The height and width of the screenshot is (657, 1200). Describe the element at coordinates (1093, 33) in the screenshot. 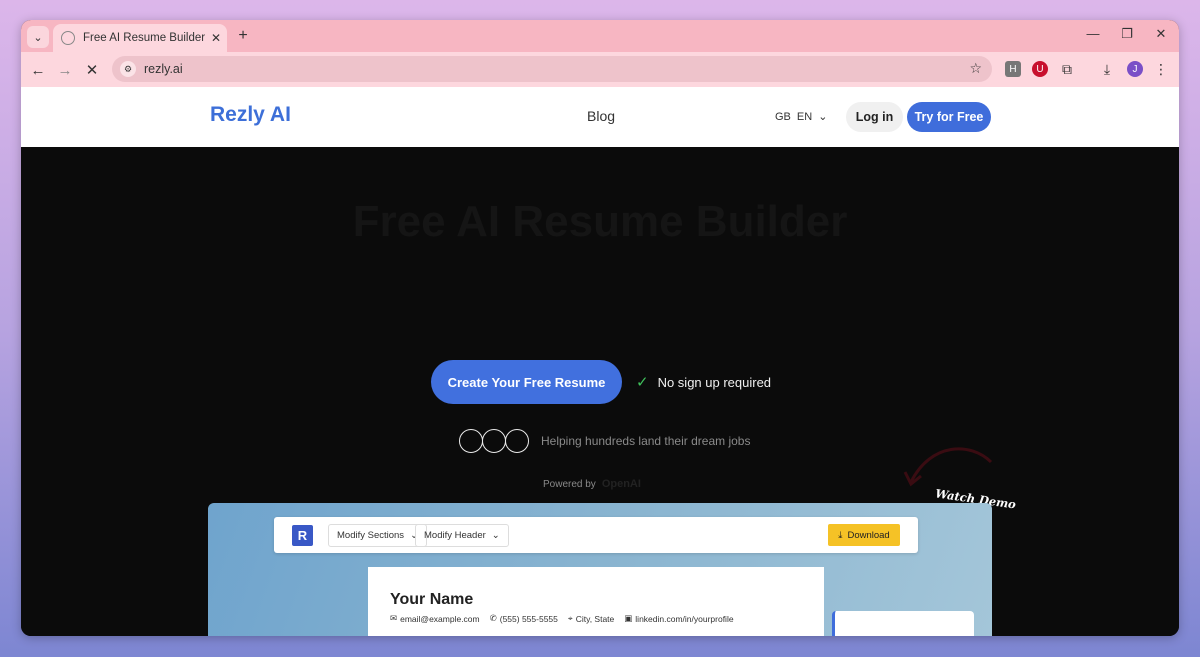

I see `minimize-icon: —` at that location.